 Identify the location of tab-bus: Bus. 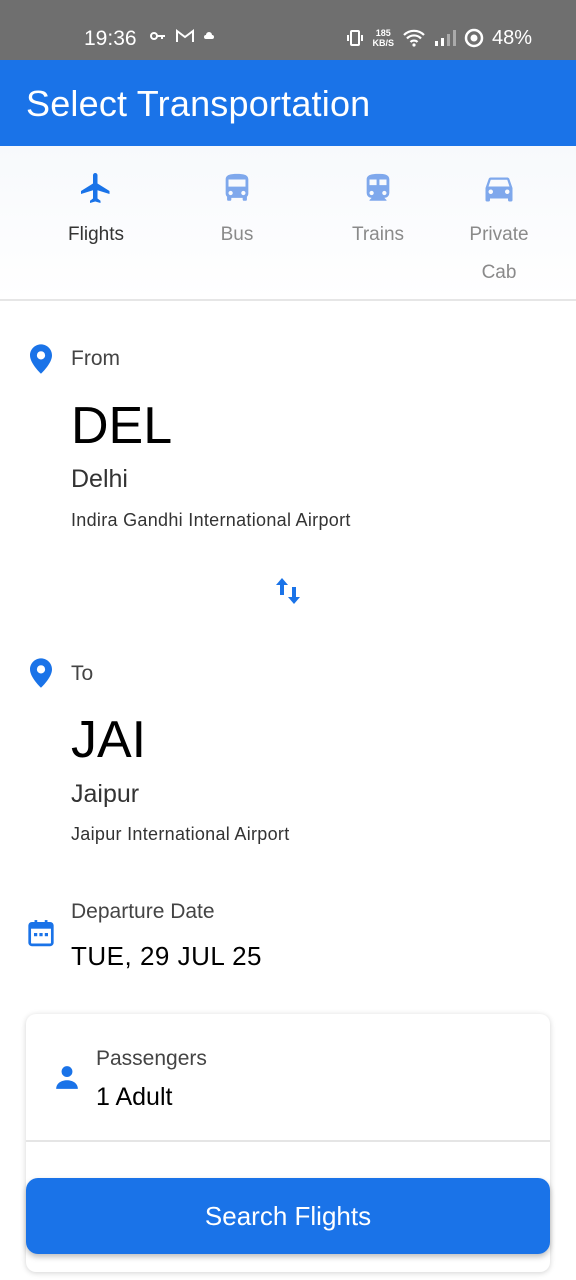
(237, 212).